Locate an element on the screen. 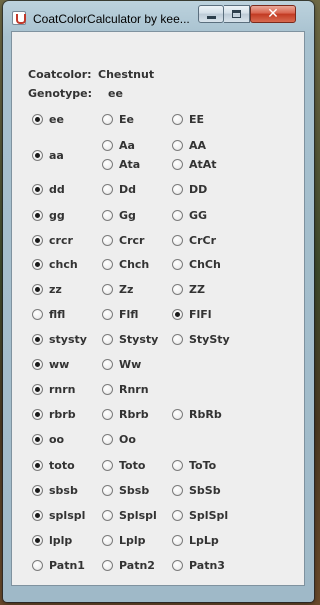  radio-gg: gg is located at coordinates (48, 215).